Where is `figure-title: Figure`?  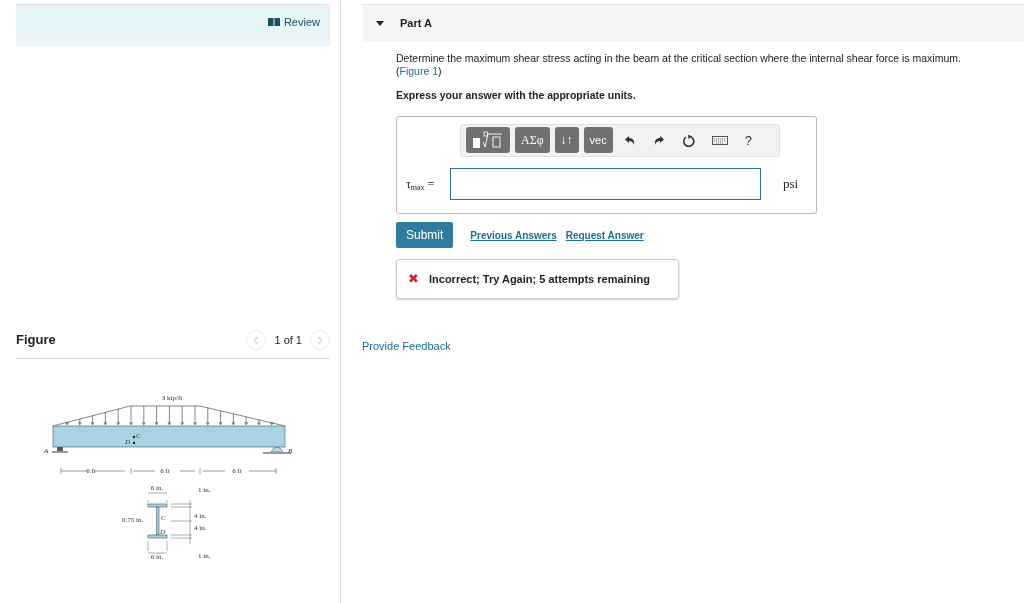 figure-title: Figure is located at coordinates (36, 340).